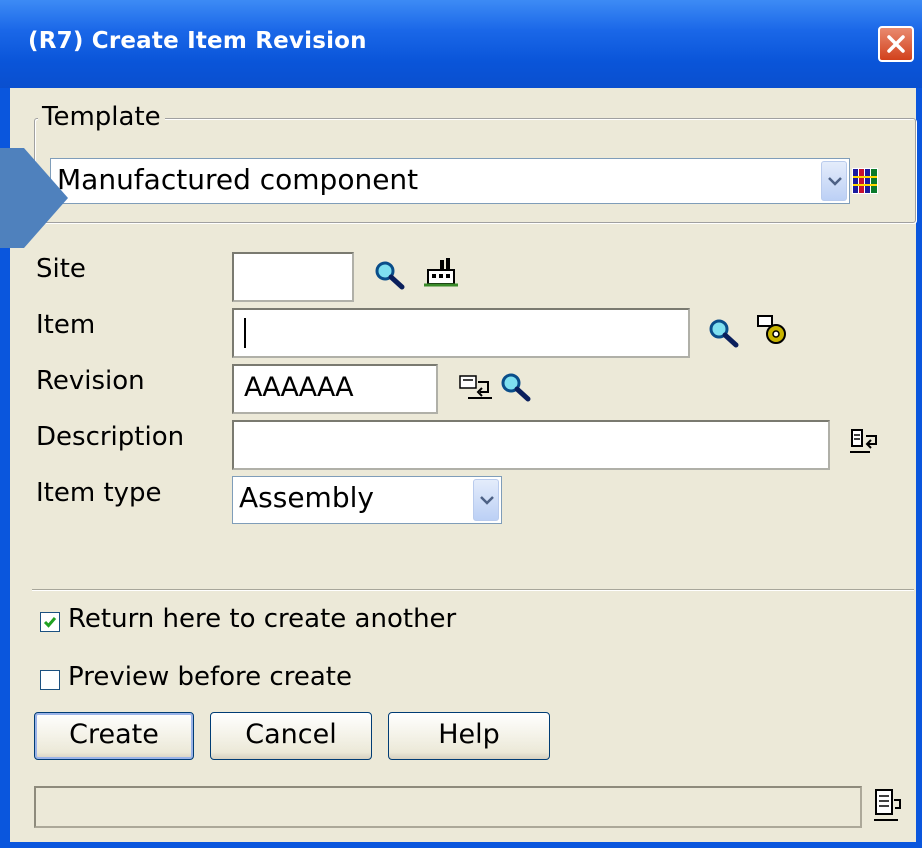 Image resolution: width=922 pixels, height=848 pixels. Describe the element at coordinates (210, 677) in the screenshot. I see `preview-label: Preview before create` at that location.